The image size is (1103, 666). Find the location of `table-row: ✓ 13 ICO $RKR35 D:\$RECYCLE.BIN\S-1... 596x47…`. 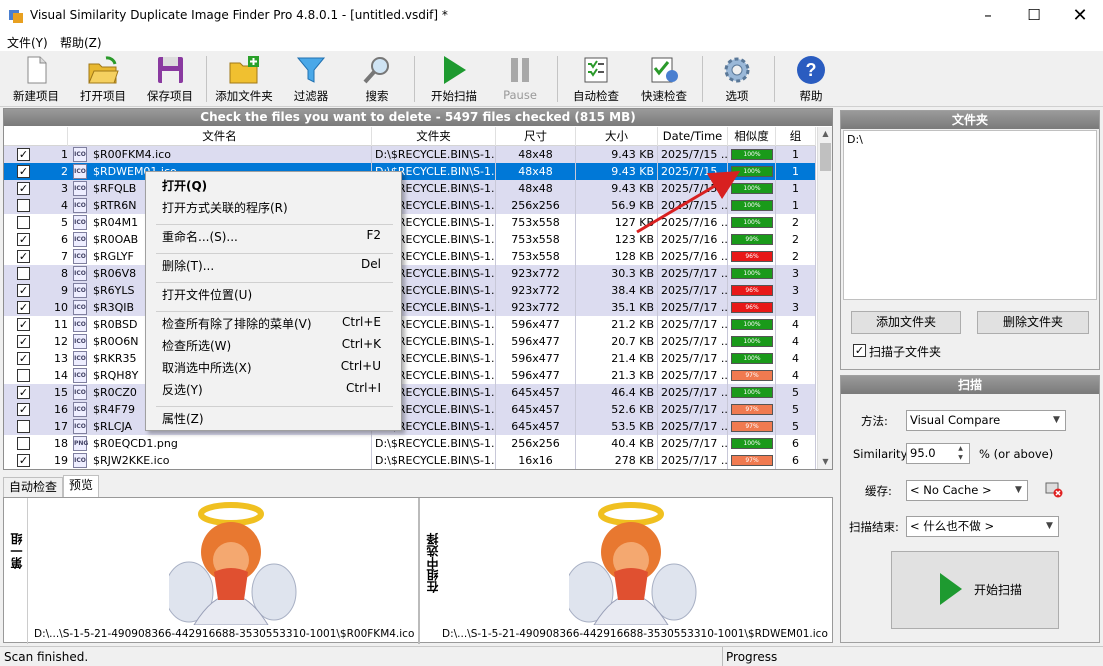

table-row: ✓ 13 ICO $RKR35 D:\$RECYCLE.BIN\S-1... 596x47… is located at coordinates (410, 358).